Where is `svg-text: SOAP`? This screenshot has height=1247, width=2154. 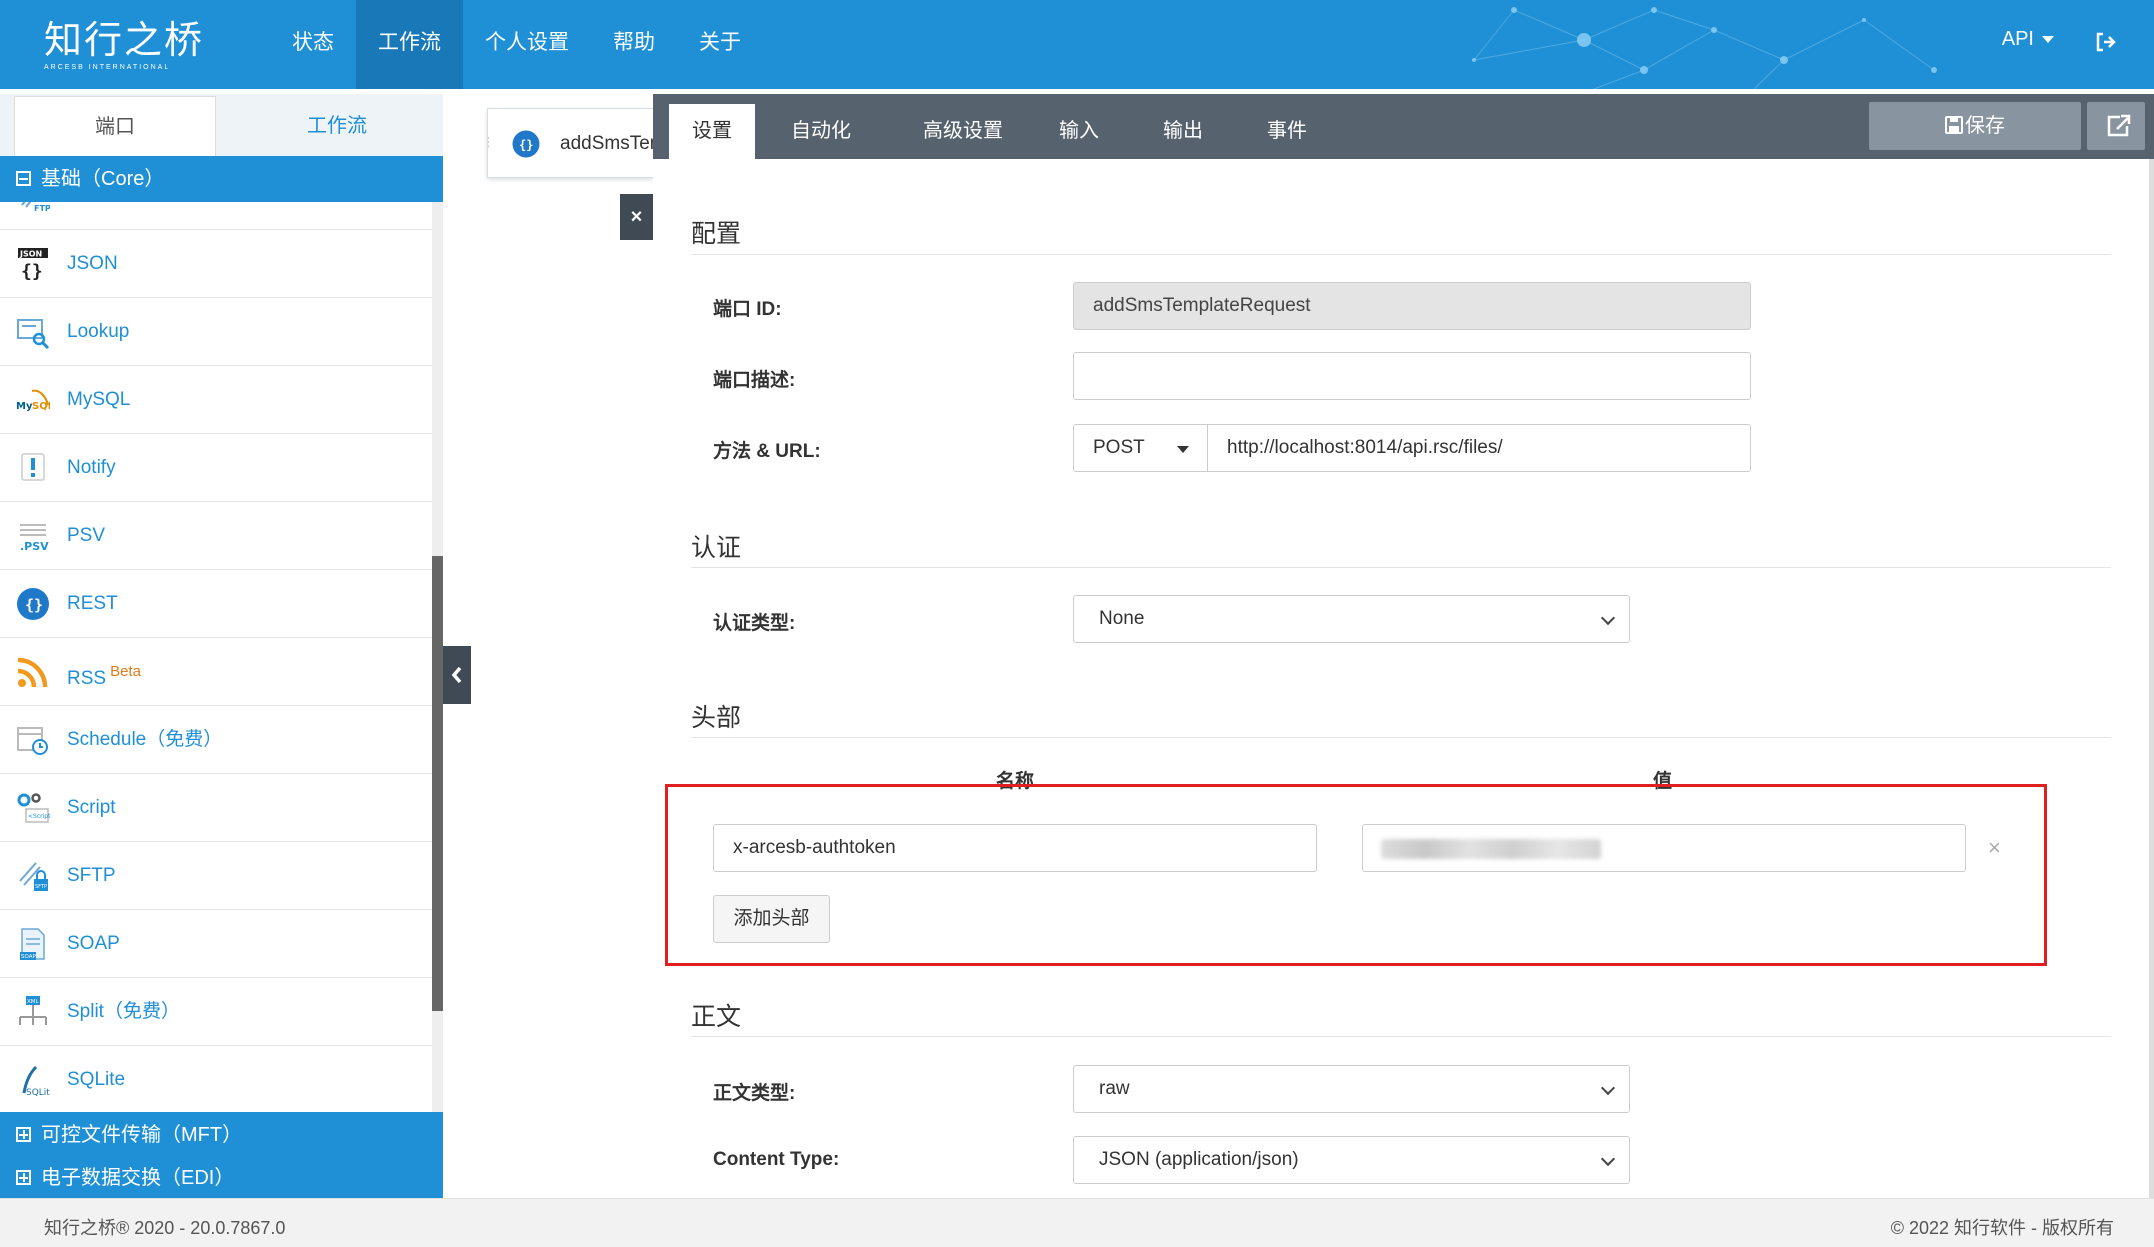
svg-text: SOAP is located at coordinates (28, 957).